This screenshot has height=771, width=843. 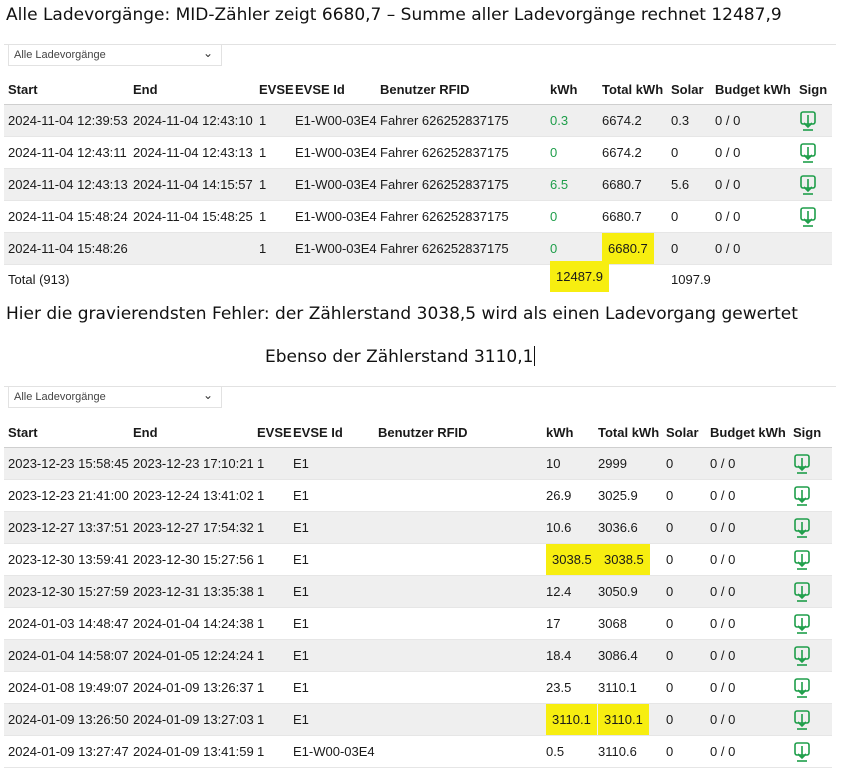 What do you see at coordinates (559, 687) in the screenshot?
I see `kwh-value: 23.5` at bounding box center [559, 687].